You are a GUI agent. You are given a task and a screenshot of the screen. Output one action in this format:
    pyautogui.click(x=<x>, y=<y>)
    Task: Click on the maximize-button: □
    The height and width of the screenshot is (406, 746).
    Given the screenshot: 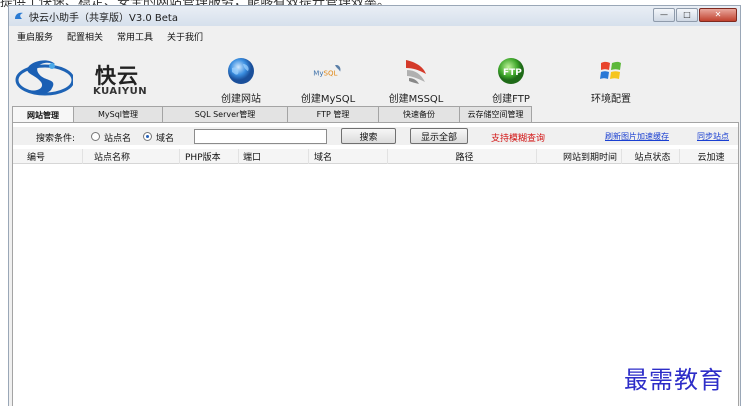 What is the action you would take?
    pyautogui.click(x=687, y=15)
    